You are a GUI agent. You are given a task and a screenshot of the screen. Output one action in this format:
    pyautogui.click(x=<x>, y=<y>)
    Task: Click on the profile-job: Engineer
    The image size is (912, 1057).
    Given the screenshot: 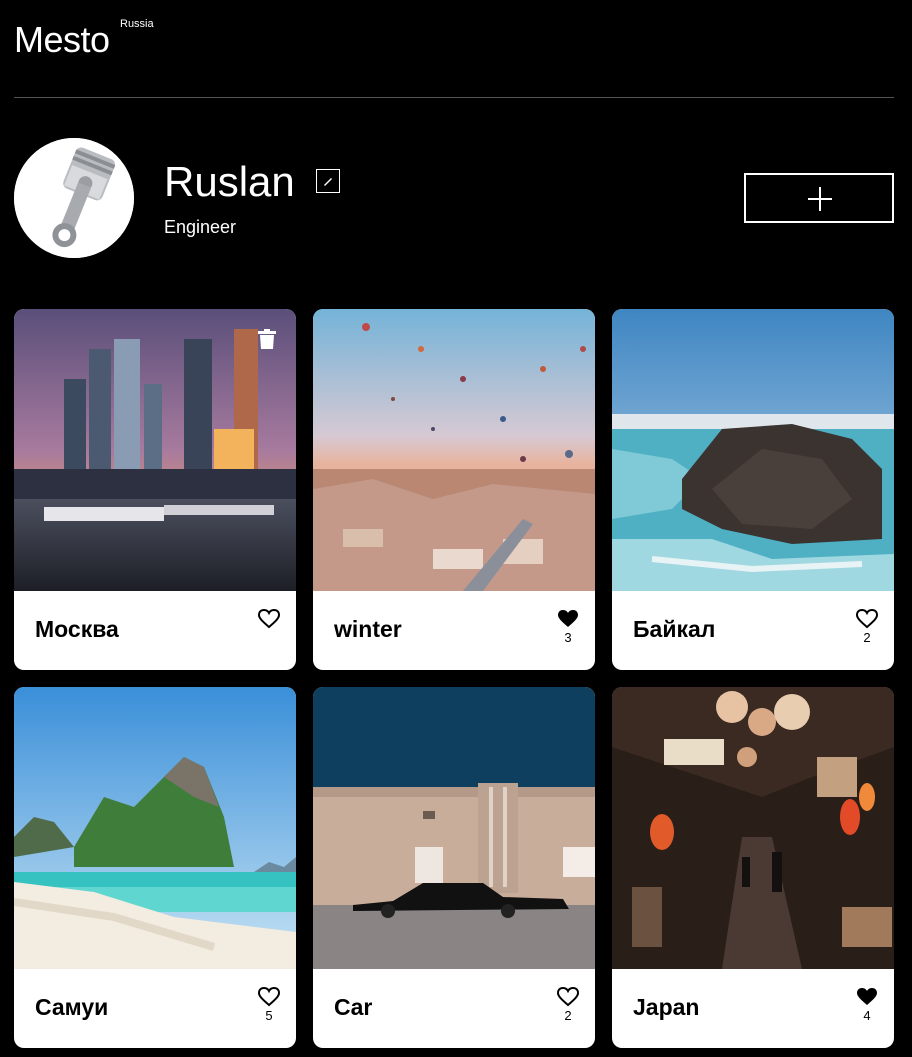 What is the action you would take?
    pyautogui.click(x=200, y=227)
    